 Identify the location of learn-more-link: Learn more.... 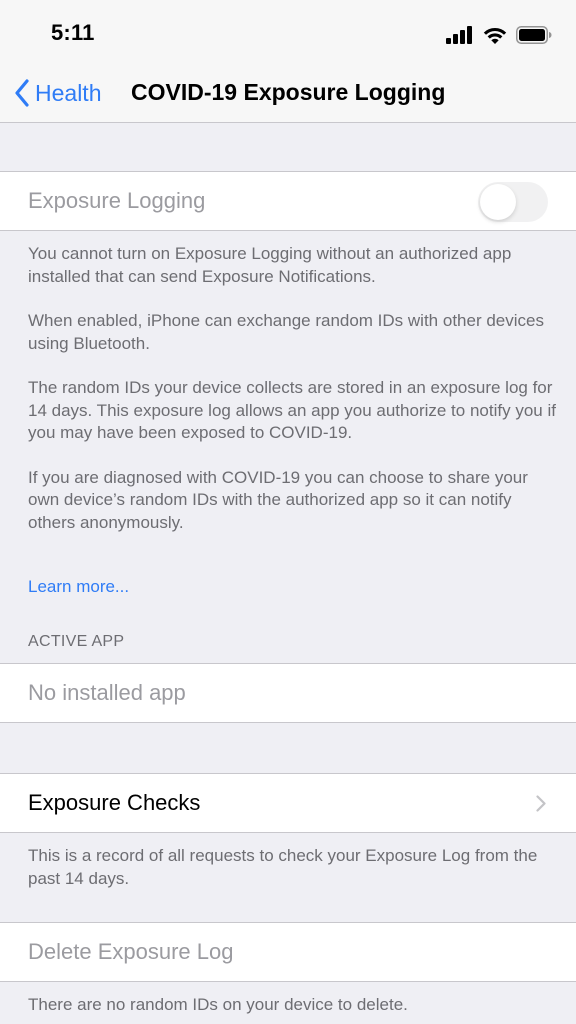
(78, 587).